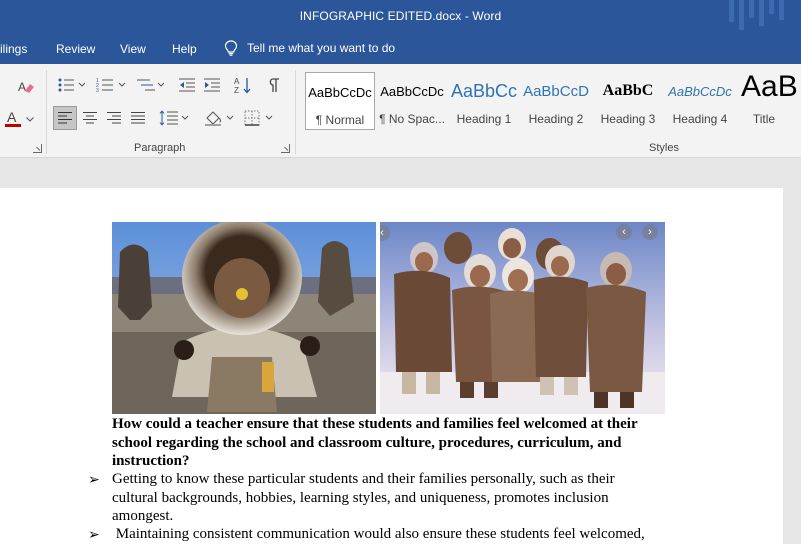 This screenshot has height=544, width=801. I want to click on style-heading-2: AaBbCcD Heading 2, so click(556, 101).